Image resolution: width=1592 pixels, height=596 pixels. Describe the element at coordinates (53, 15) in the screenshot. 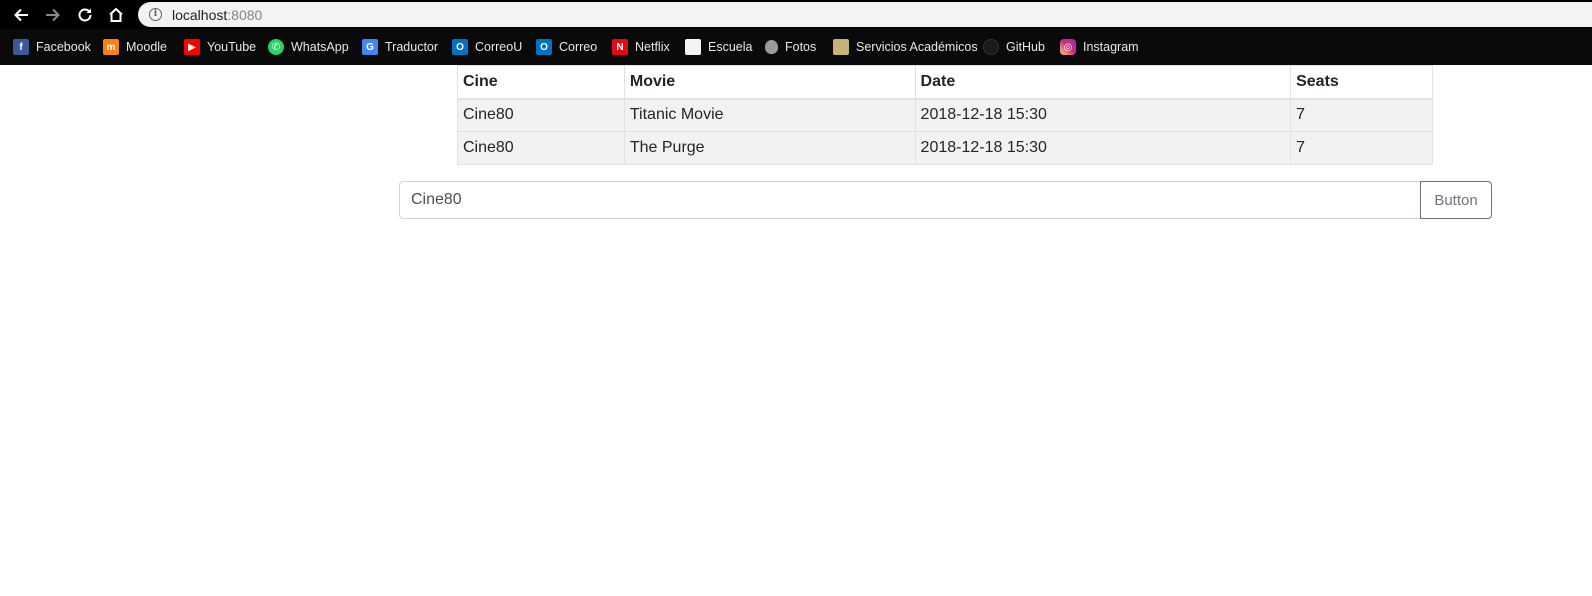

I see `forward-icon` at that location.